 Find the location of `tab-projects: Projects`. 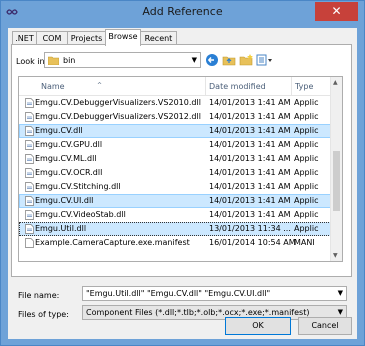

tab-projects: Projects is located at coordinates (86, 37).